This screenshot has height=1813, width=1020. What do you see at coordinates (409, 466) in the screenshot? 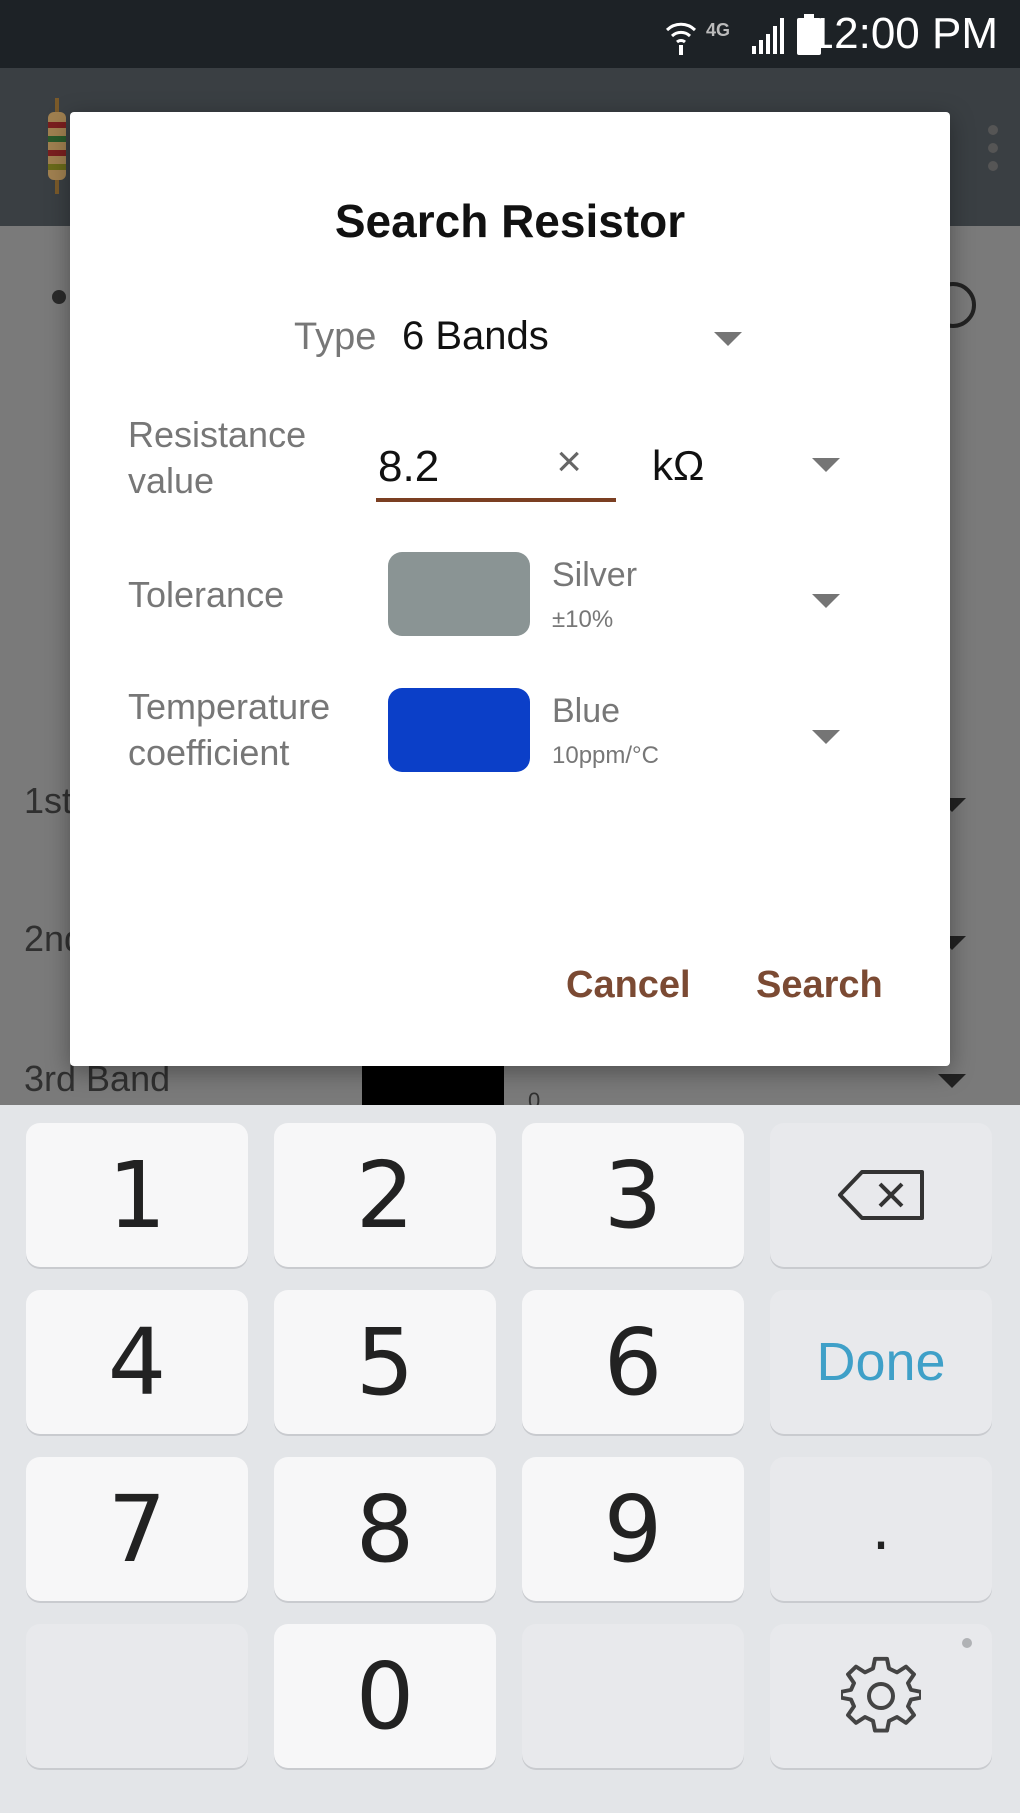
I see `resistance-value: 8.2` at bounding box center [409, 466].